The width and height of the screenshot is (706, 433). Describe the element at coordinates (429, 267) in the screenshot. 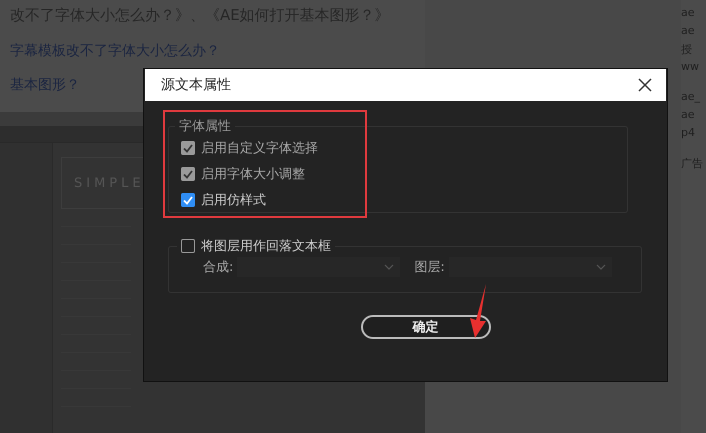

I see `field-label: 图层:` at that location.